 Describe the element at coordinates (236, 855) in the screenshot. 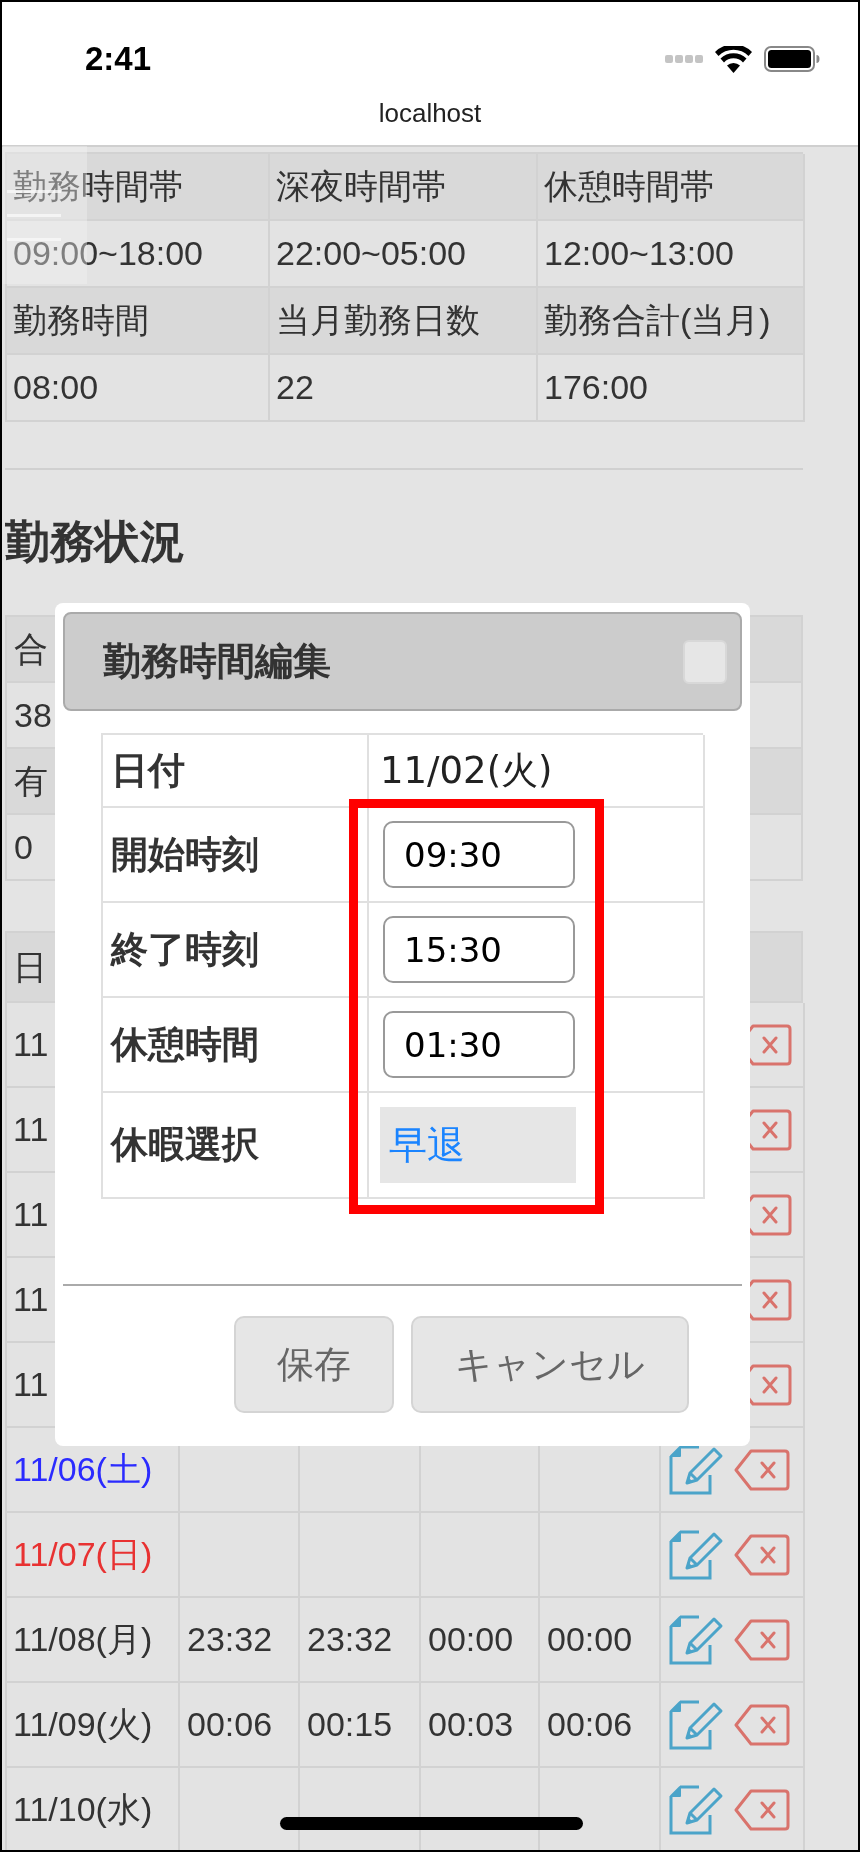

I see `field-label: 開始時刻` at that location.